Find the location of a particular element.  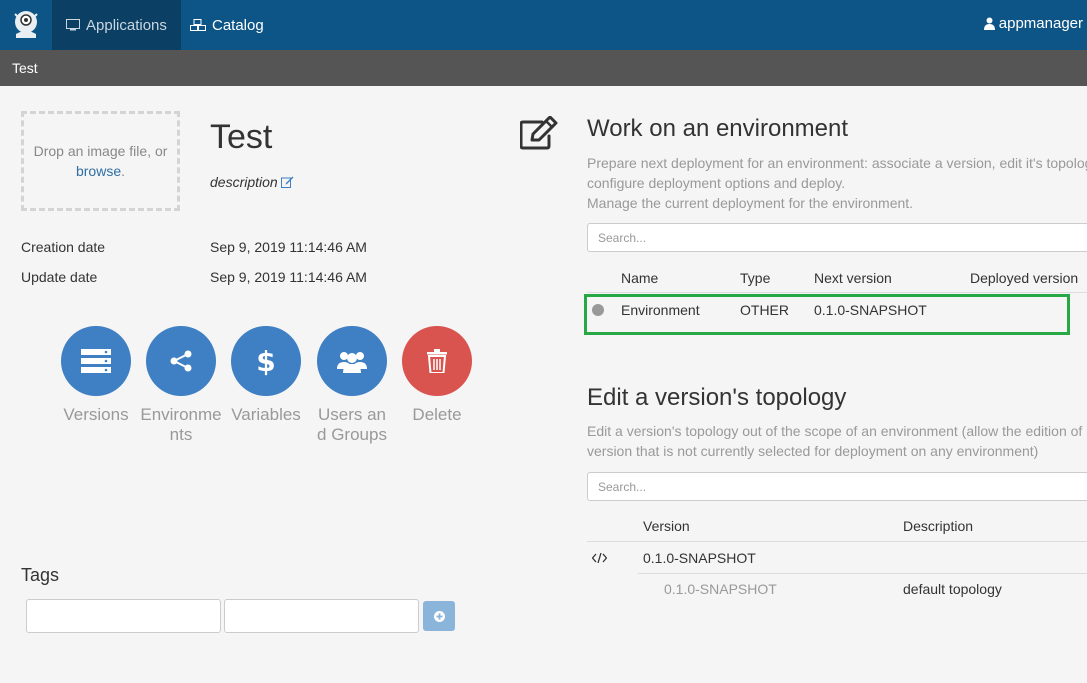

app-description: description is located at coordinates (252, 182).